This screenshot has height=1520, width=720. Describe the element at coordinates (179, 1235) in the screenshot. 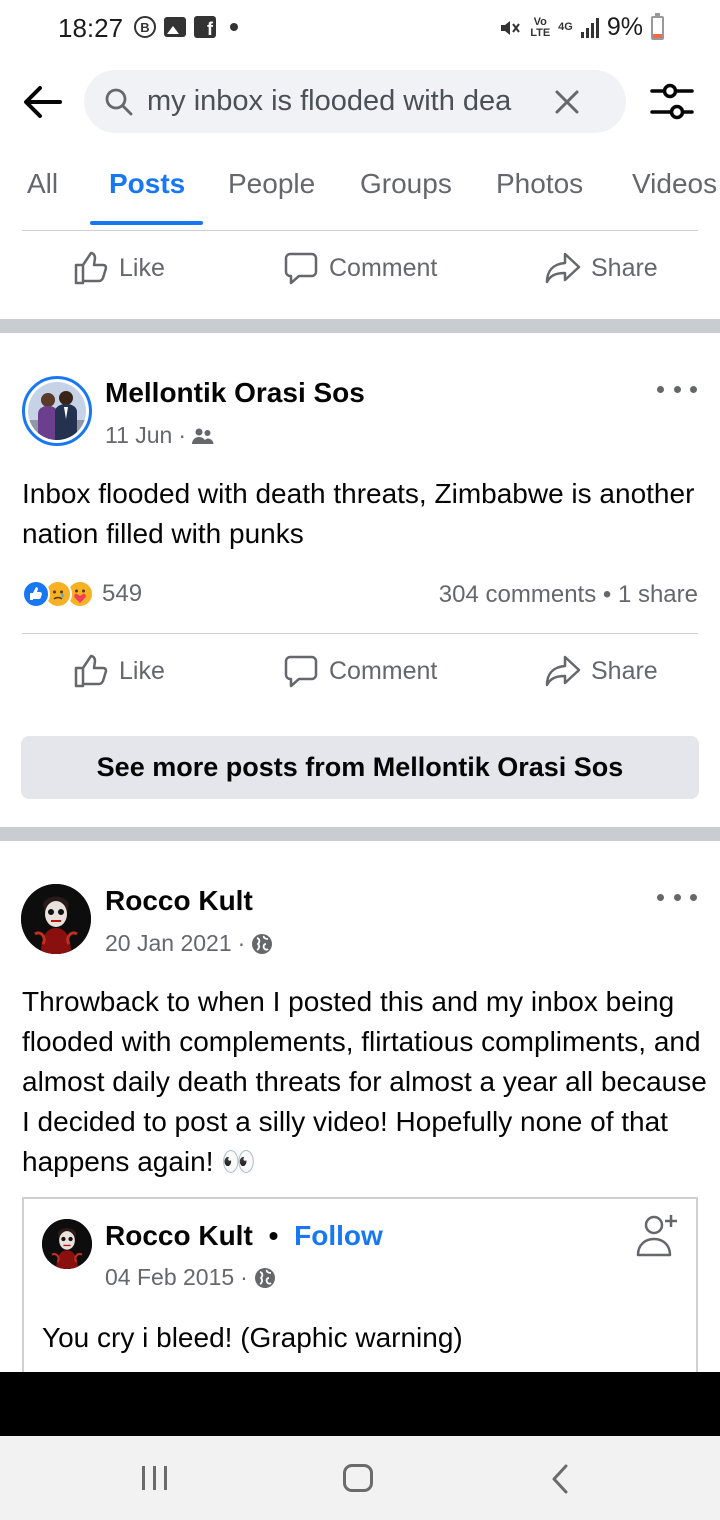

I see `shared-post-author: Rocco Kult` at that location.